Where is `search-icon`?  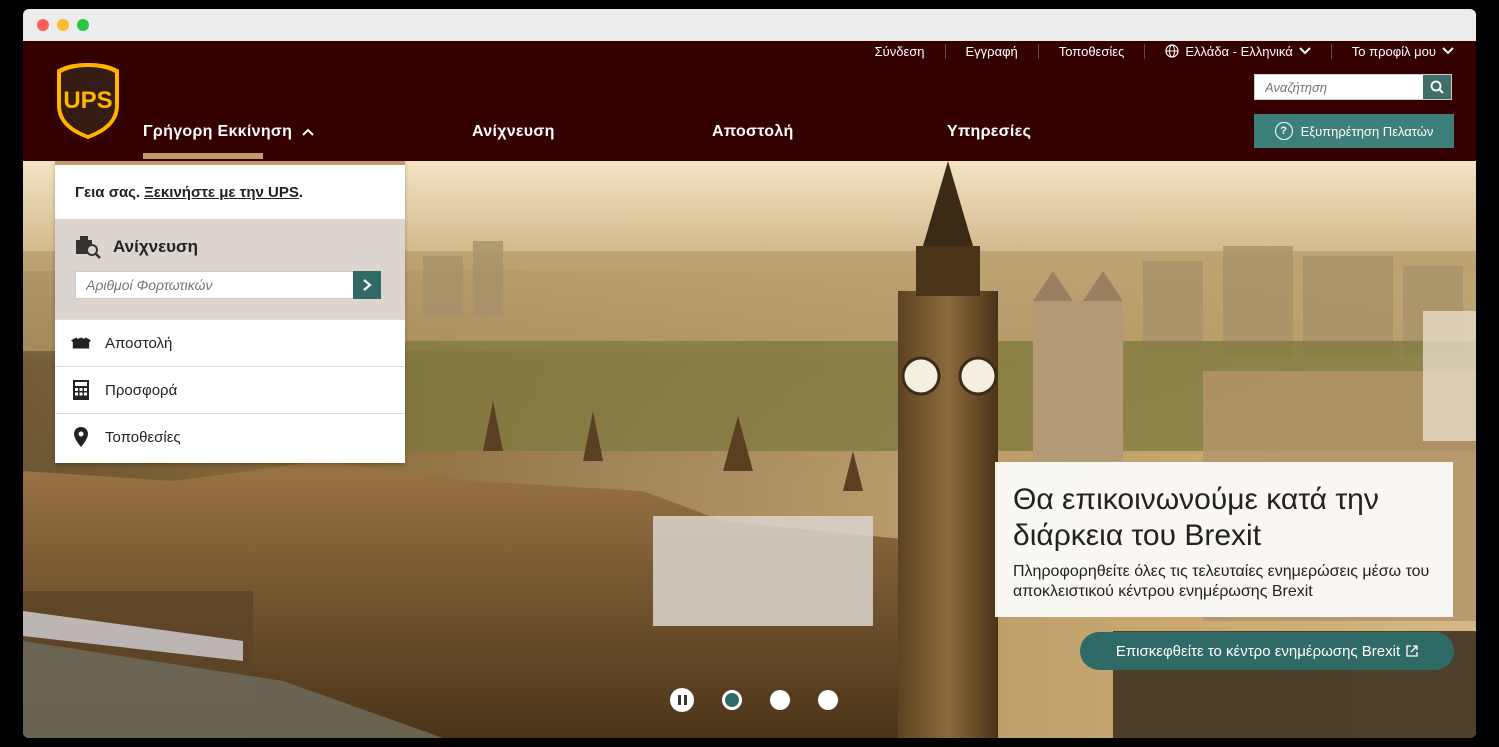
search-icon is located at coordinates (1437, 87).